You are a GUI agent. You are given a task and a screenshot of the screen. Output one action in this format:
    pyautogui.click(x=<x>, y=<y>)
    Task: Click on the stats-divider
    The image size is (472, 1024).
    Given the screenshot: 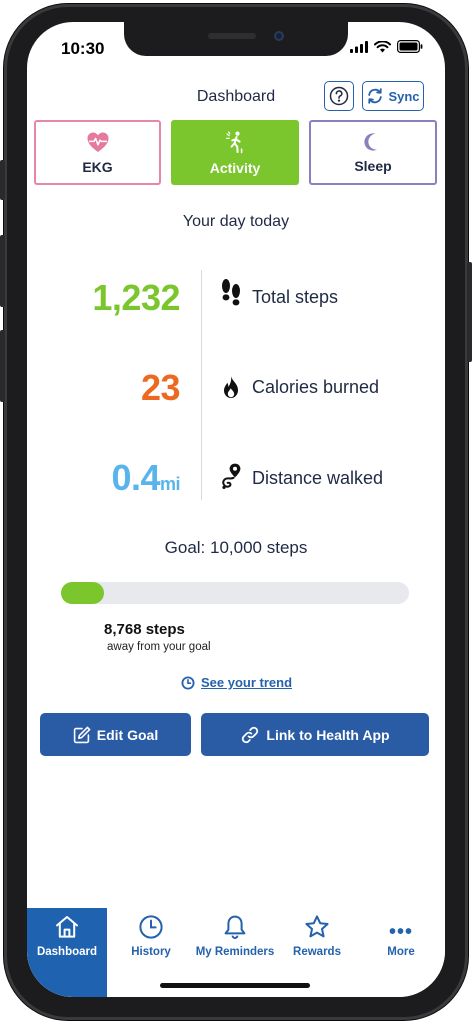 What is the action you would take?
    pyautogui.click(x=201, y=385)
    